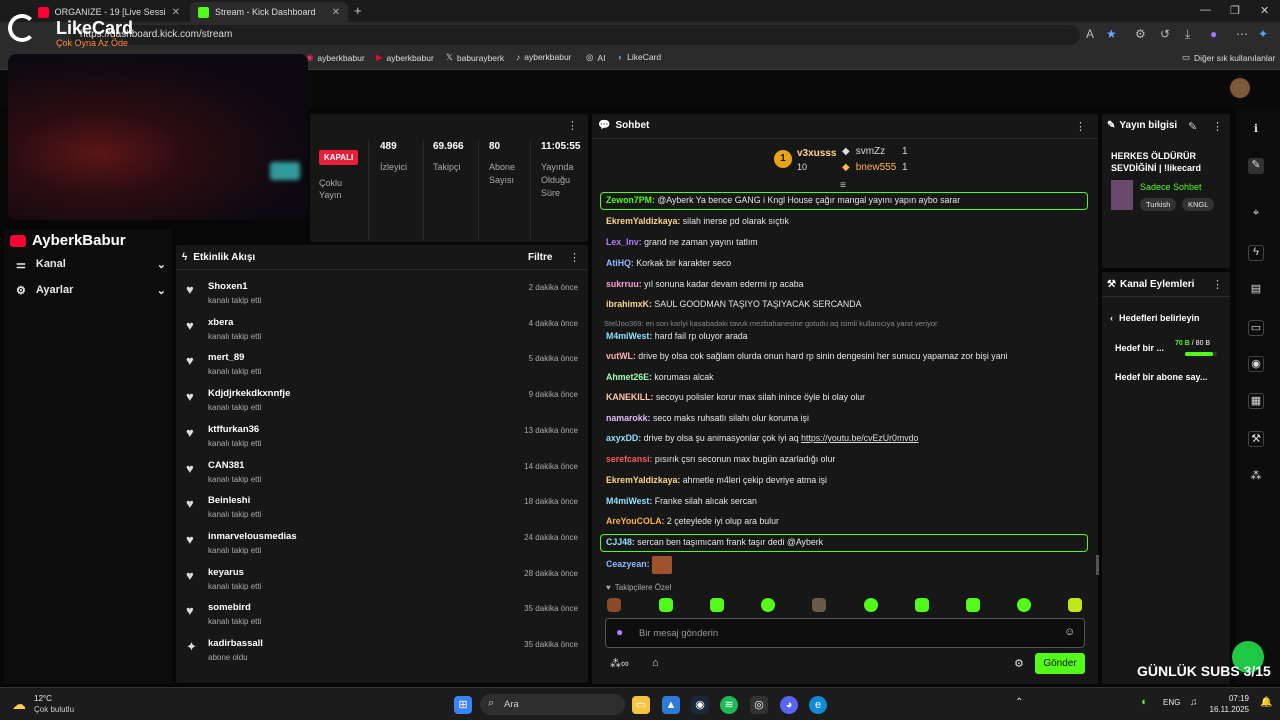 The width and height of the screenshot is (1280, 720). Describe the element at coordinates (624, 284) in the screenshot. I see `chat-username: sukrruu:` at that location.